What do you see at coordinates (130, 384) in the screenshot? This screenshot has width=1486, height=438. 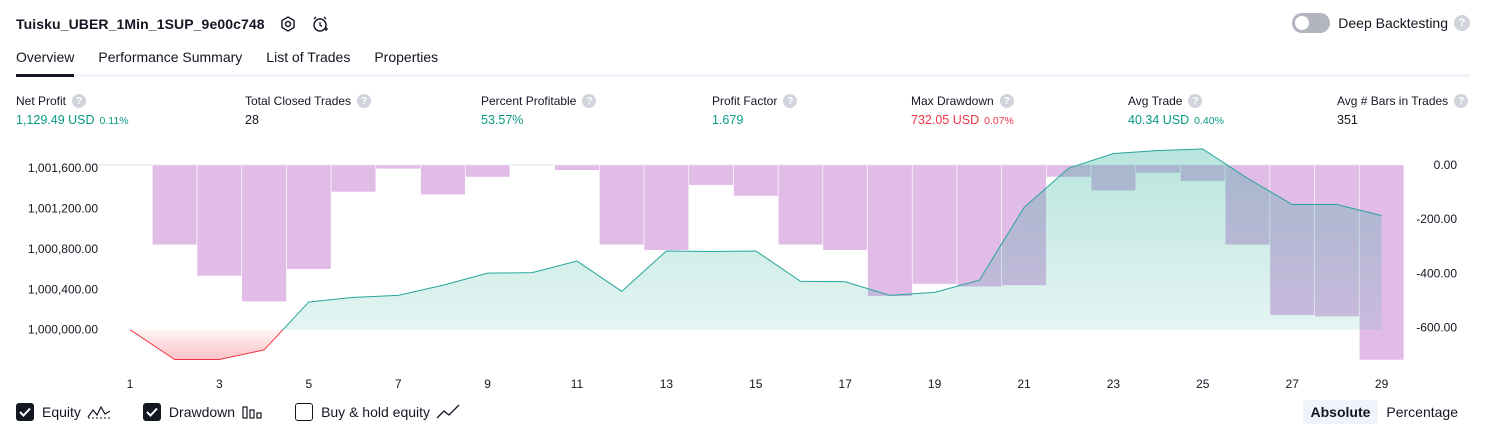 I see `x-axis-tick-label: 1` at bounding box center [130, 384].